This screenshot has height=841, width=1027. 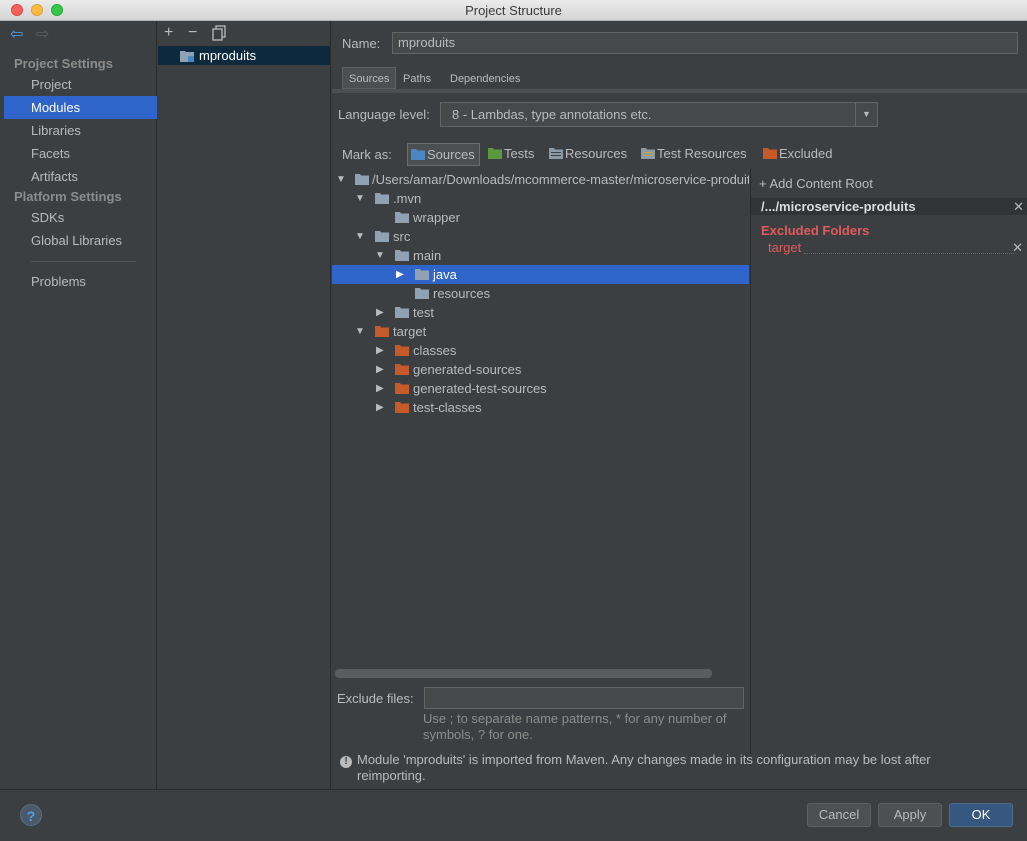 I want to click on tests-folder-icon, so click(x=495, y=153).